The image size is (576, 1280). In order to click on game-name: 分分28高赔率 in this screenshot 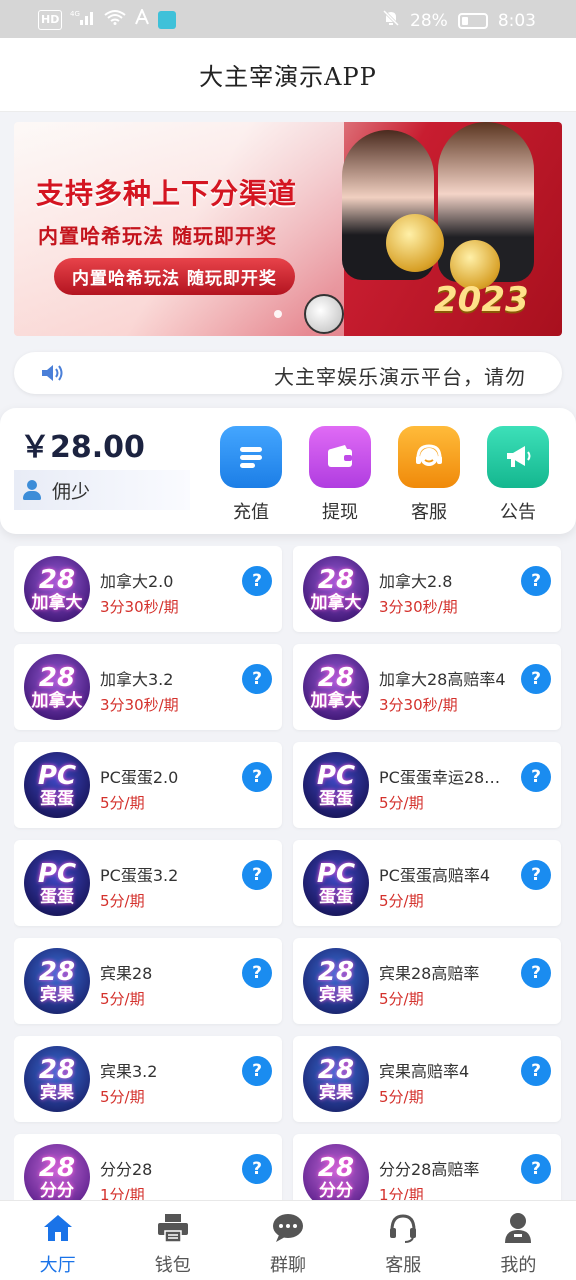, I will do `click(429, 1169)`.